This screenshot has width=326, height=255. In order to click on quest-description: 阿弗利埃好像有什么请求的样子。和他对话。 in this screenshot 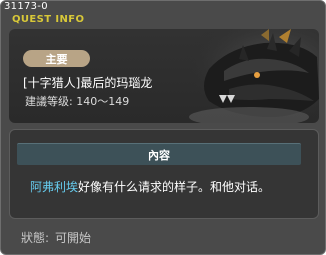, I will do `click(150, 186)`.